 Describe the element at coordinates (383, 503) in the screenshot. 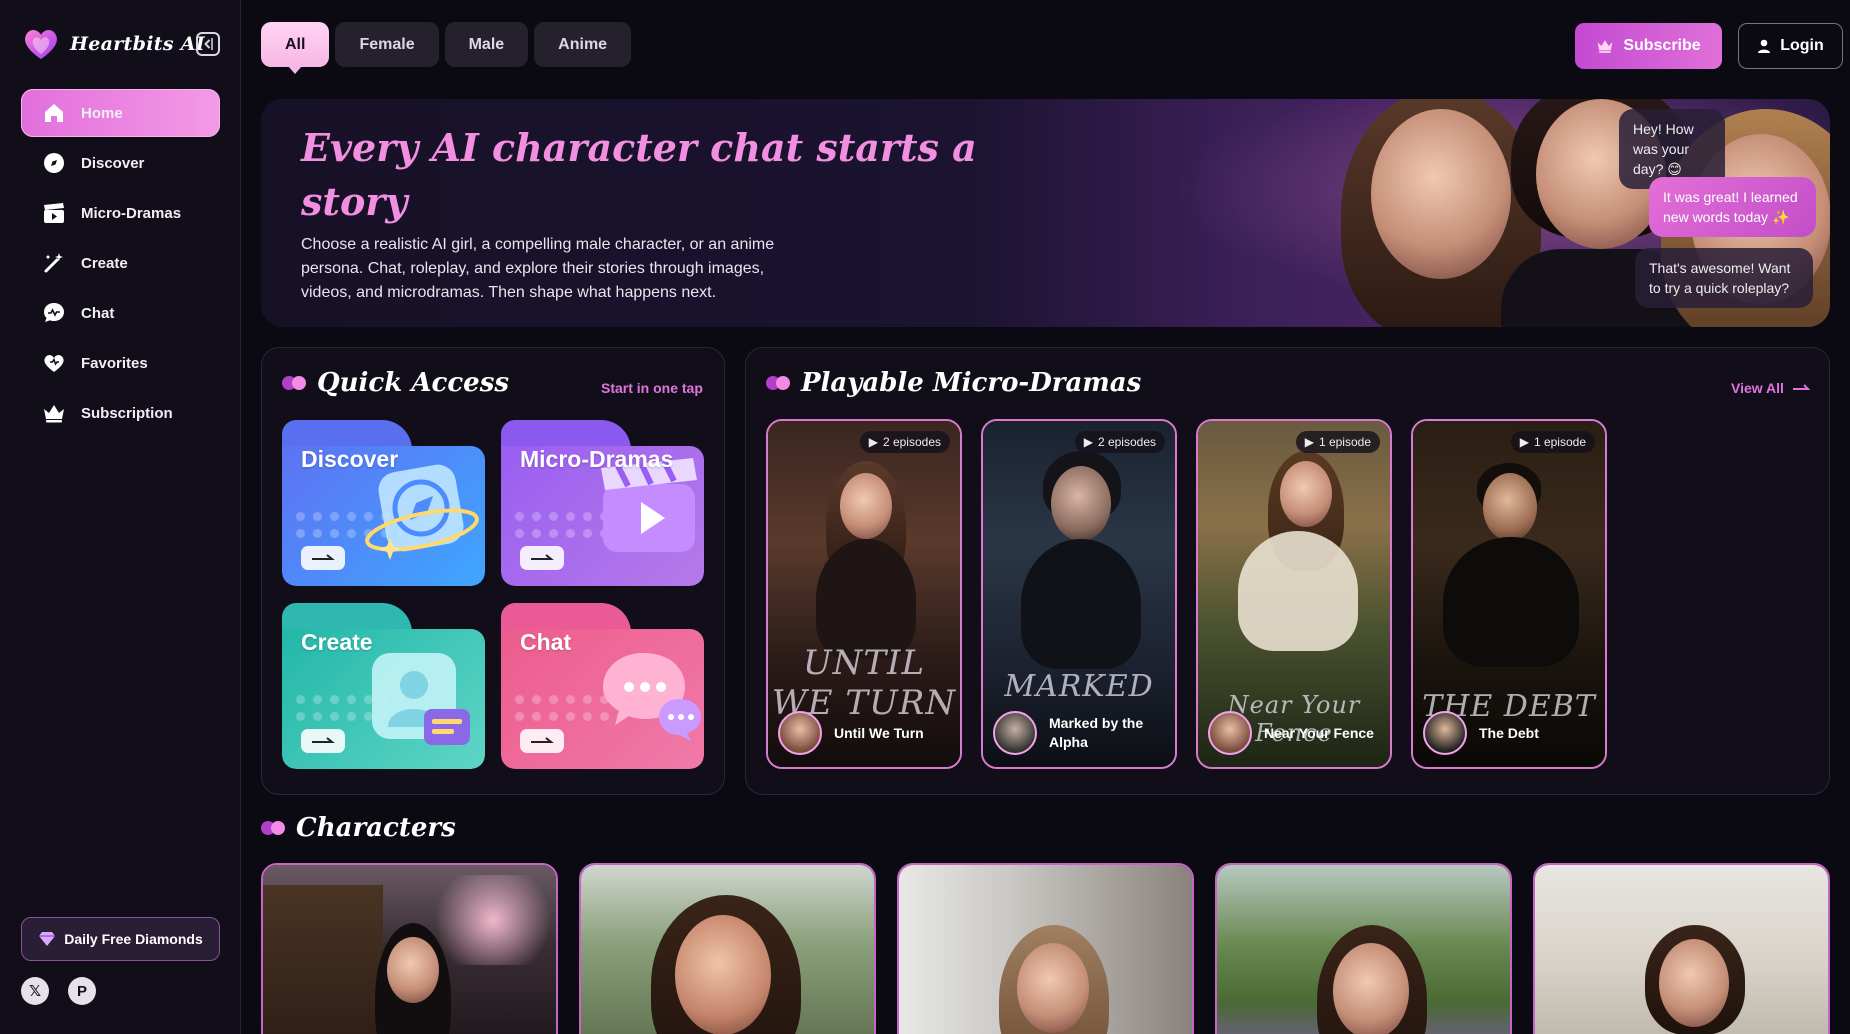

I see `quick-access-card-discover: Discover` at that location.